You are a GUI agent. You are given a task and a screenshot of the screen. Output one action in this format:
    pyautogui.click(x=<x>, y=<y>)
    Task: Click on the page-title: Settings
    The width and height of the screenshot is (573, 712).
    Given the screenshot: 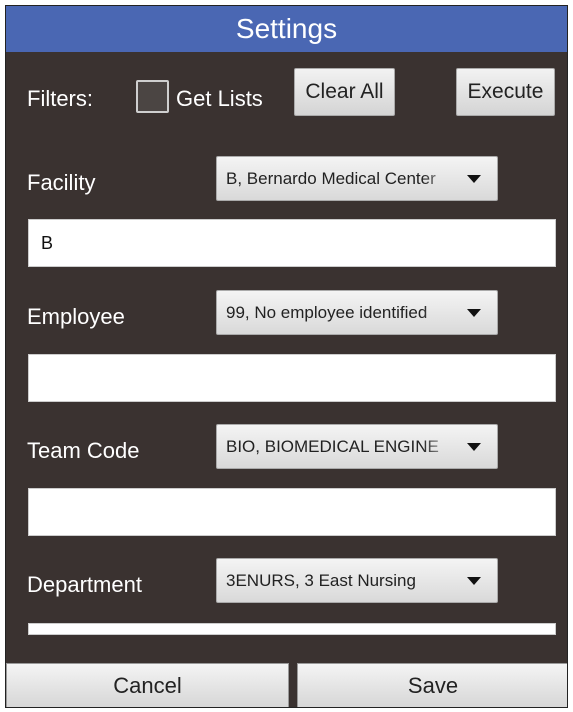 What is the action you would take?
    pyautogui.click(x=286, y=28)
    